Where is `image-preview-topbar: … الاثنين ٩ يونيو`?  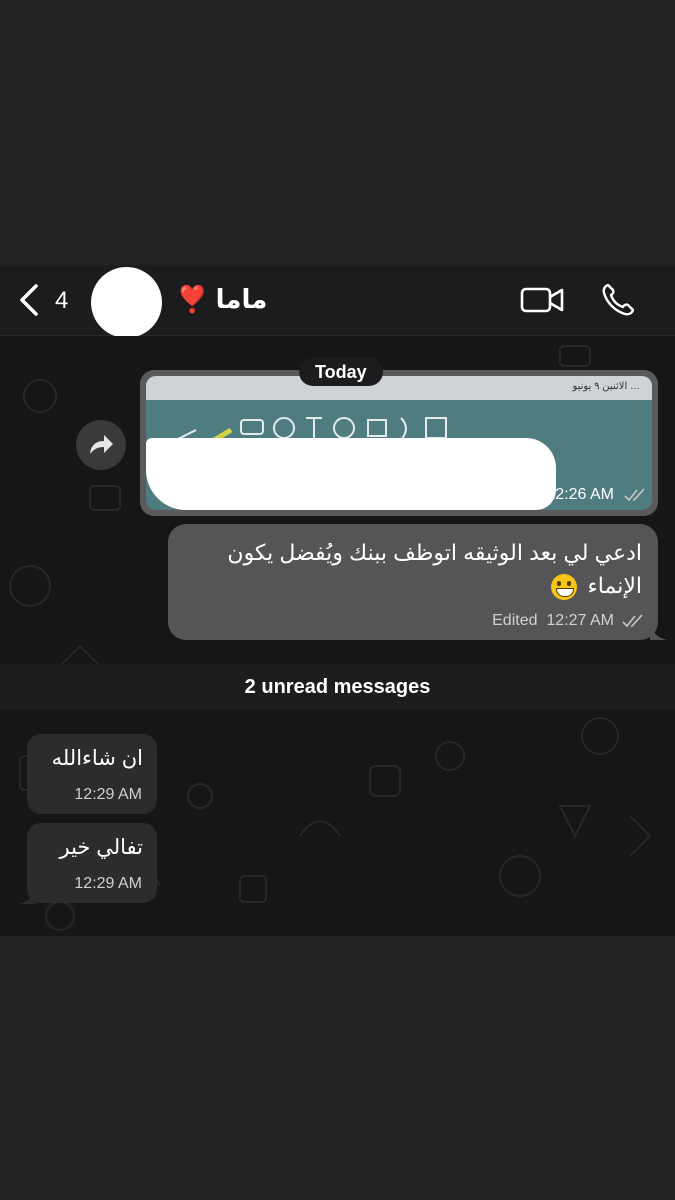 image-preview-topbar: … الاثنين ٩ يونيو is located at coordinates (399, 388).